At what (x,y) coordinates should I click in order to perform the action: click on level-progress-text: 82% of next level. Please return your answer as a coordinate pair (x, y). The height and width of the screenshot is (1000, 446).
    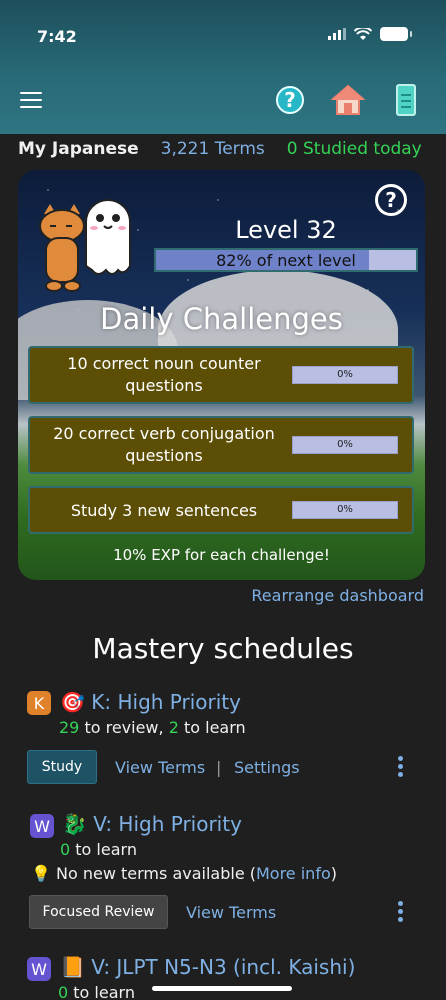
    Looking at the image, I should click on (286, 260).